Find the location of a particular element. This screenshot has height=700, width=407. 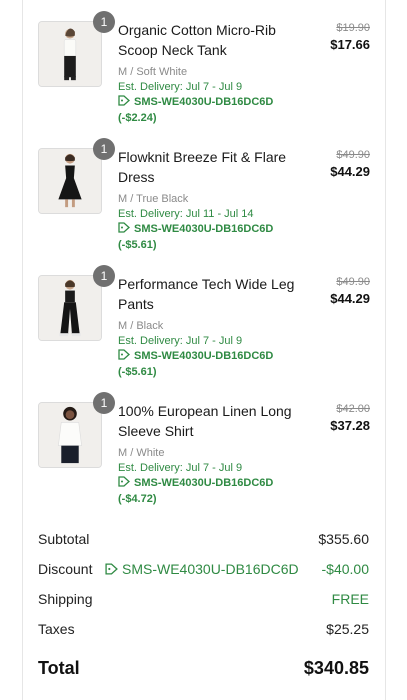

discount-row: Discount SMS-WE4030U-DB16DC6D -$40.00 is located at coordinates (203, 569).